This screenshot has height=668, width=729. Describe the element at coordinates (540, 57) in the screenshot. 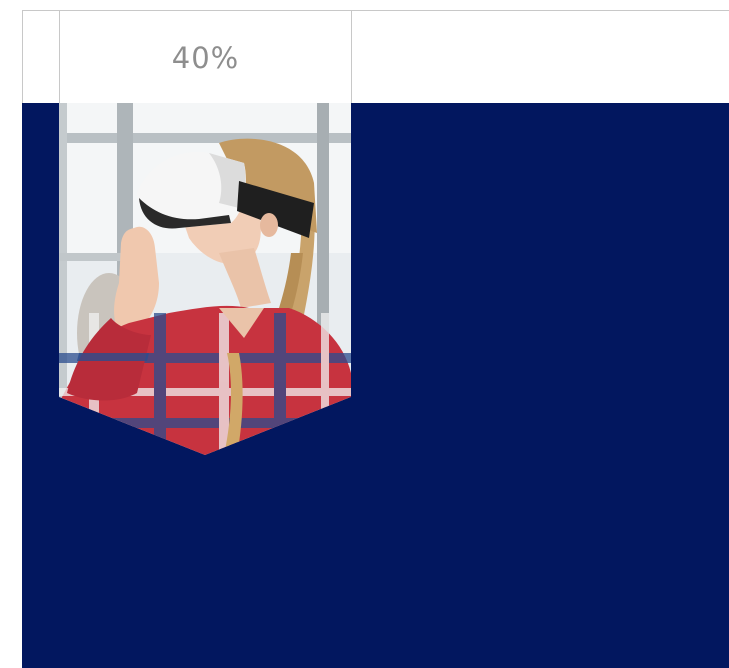

I see `stat-cell-empty` at that location.